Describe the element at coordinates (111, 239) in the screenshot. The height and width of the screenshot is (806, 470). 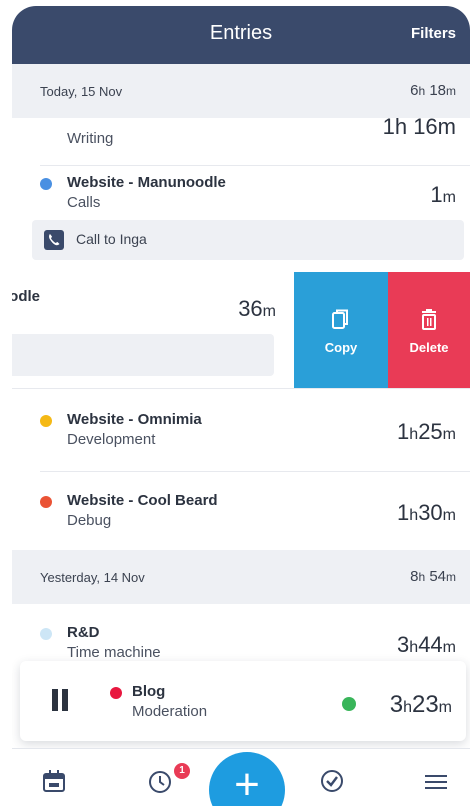
I see `note-text: Call to Inga` at that location.